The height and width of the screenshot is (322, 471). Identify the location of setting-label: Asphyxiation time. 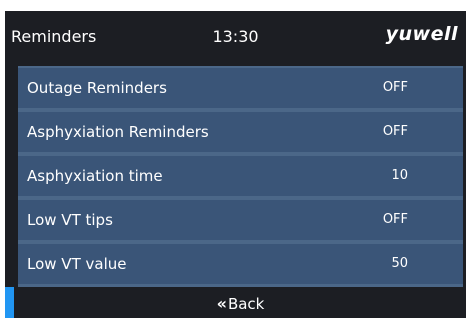
(95, 176).